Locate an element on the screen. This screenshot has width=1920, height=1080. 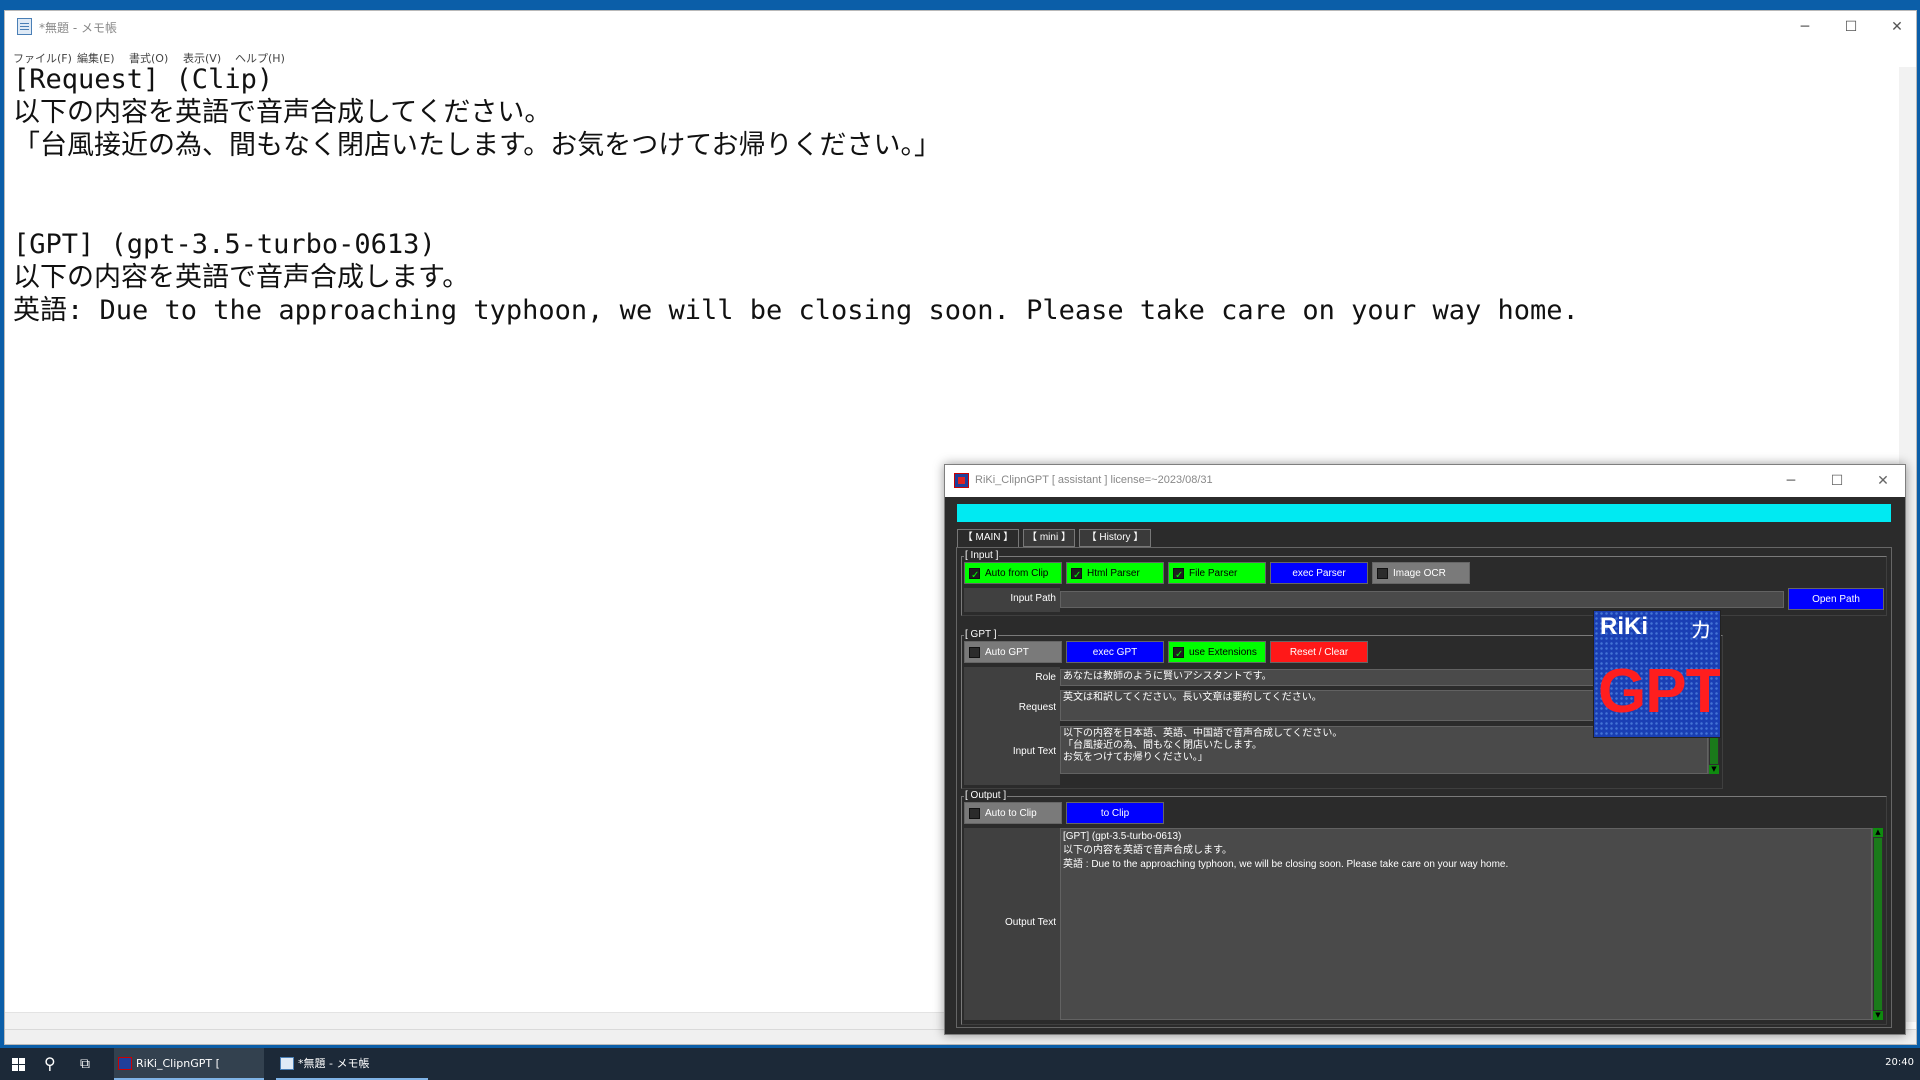
html-parser-label: Html Parser is located at coordinates (1113, 573).